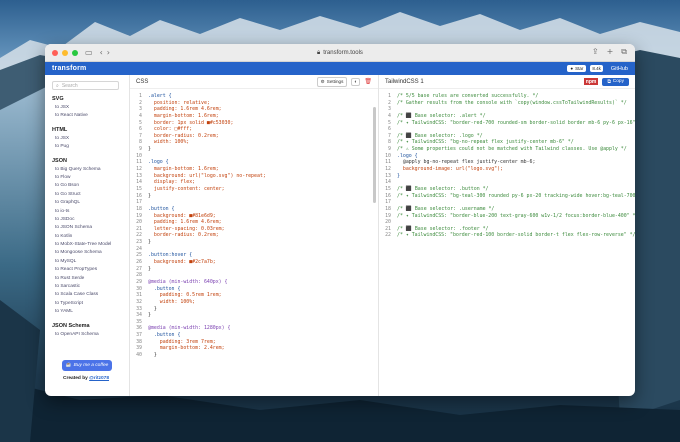  I want to click on line-number: 3, so click(140, 109).